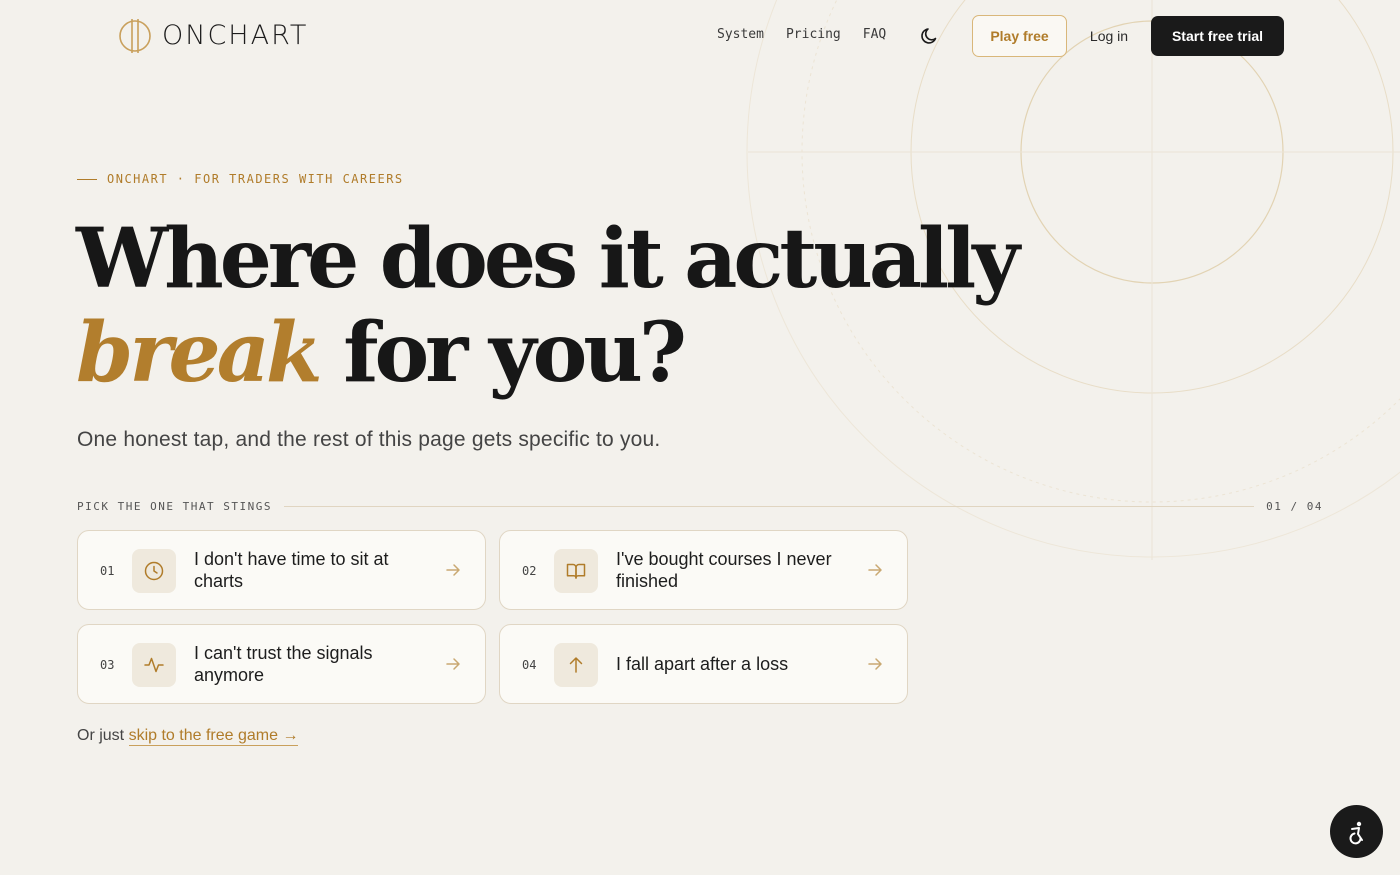 Image resolution: width=1400 pixels, height=875 pixels. I want to click on option-card-loss: 04 I fall apart after a loss, so click(703, 664).